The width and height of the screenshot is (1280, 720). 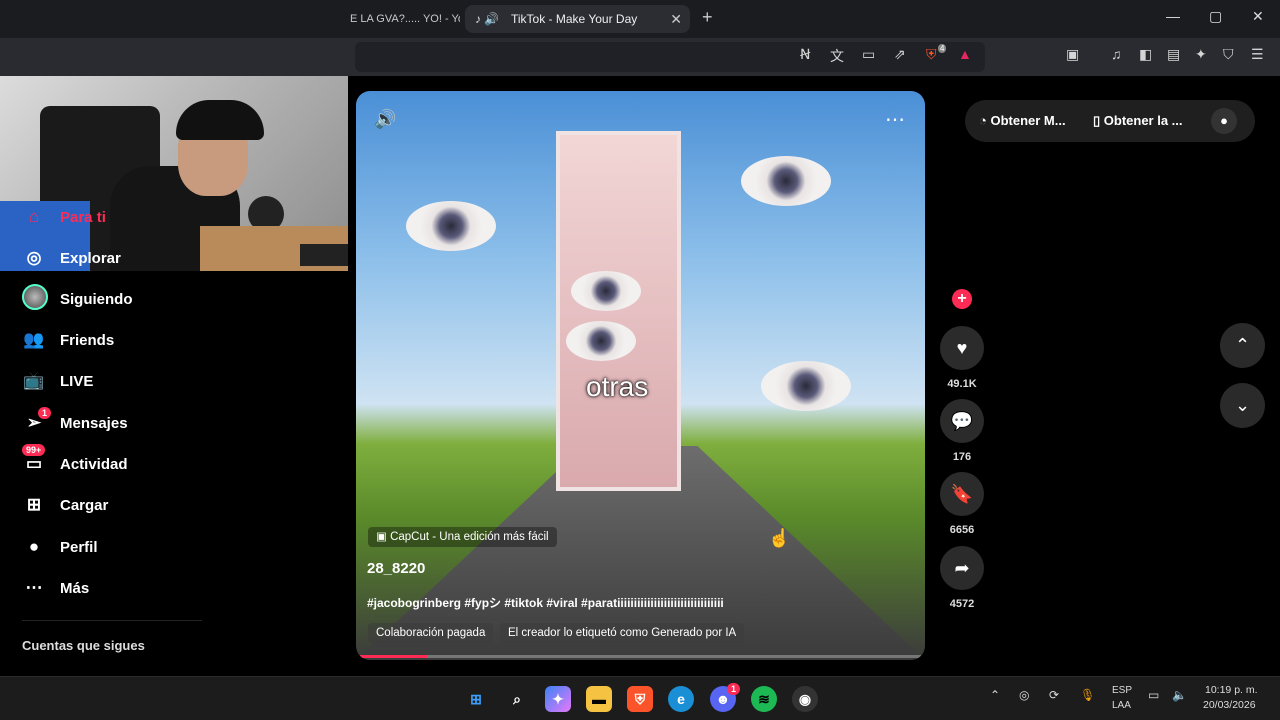 I want to click on close-window-button: ✕, so click(x=1258, y=16).